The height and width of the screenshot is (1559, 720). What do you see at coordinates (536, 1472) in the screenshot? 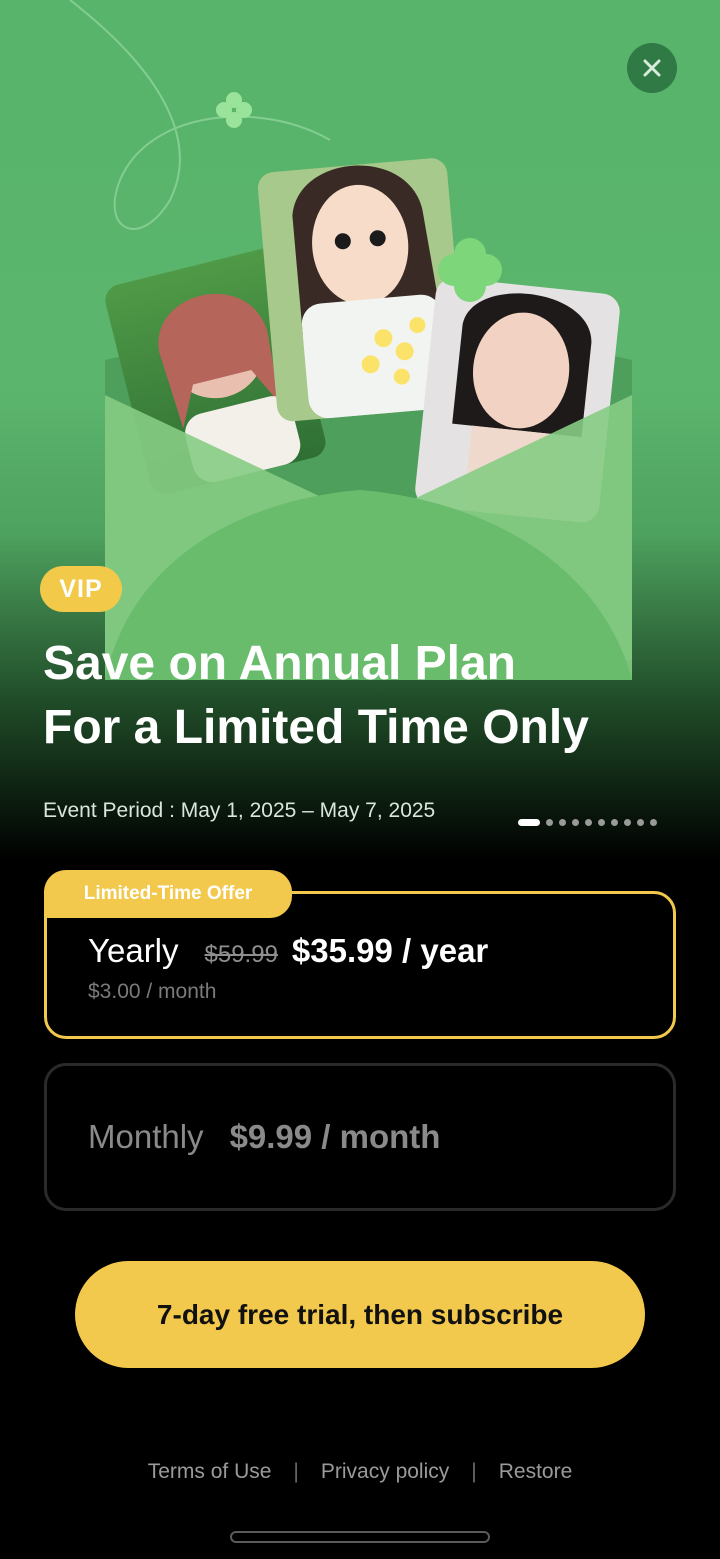
I see `restore-link: Restore` at bounding box center [536, 1472].